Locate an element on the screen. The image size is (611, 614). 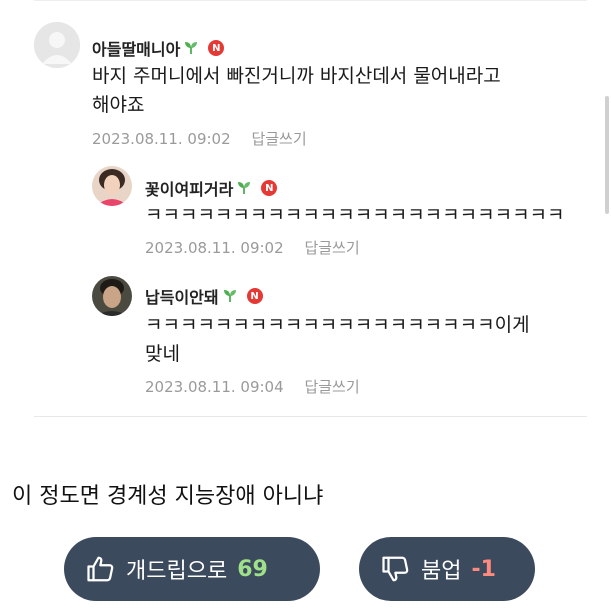
top-divider is located at coordinates (310, 0).